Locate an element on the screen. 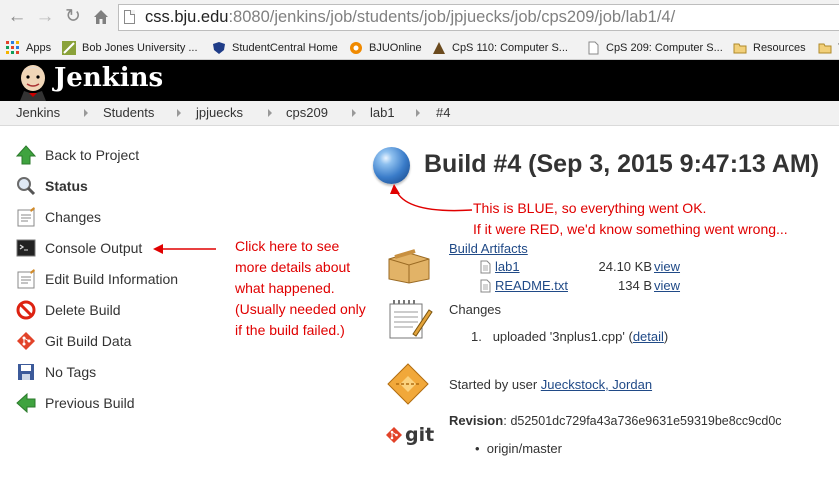 The height and width of the screenshot is (486, 839). artifact-readme-link: README.txt is located at coordinates (531, 285).